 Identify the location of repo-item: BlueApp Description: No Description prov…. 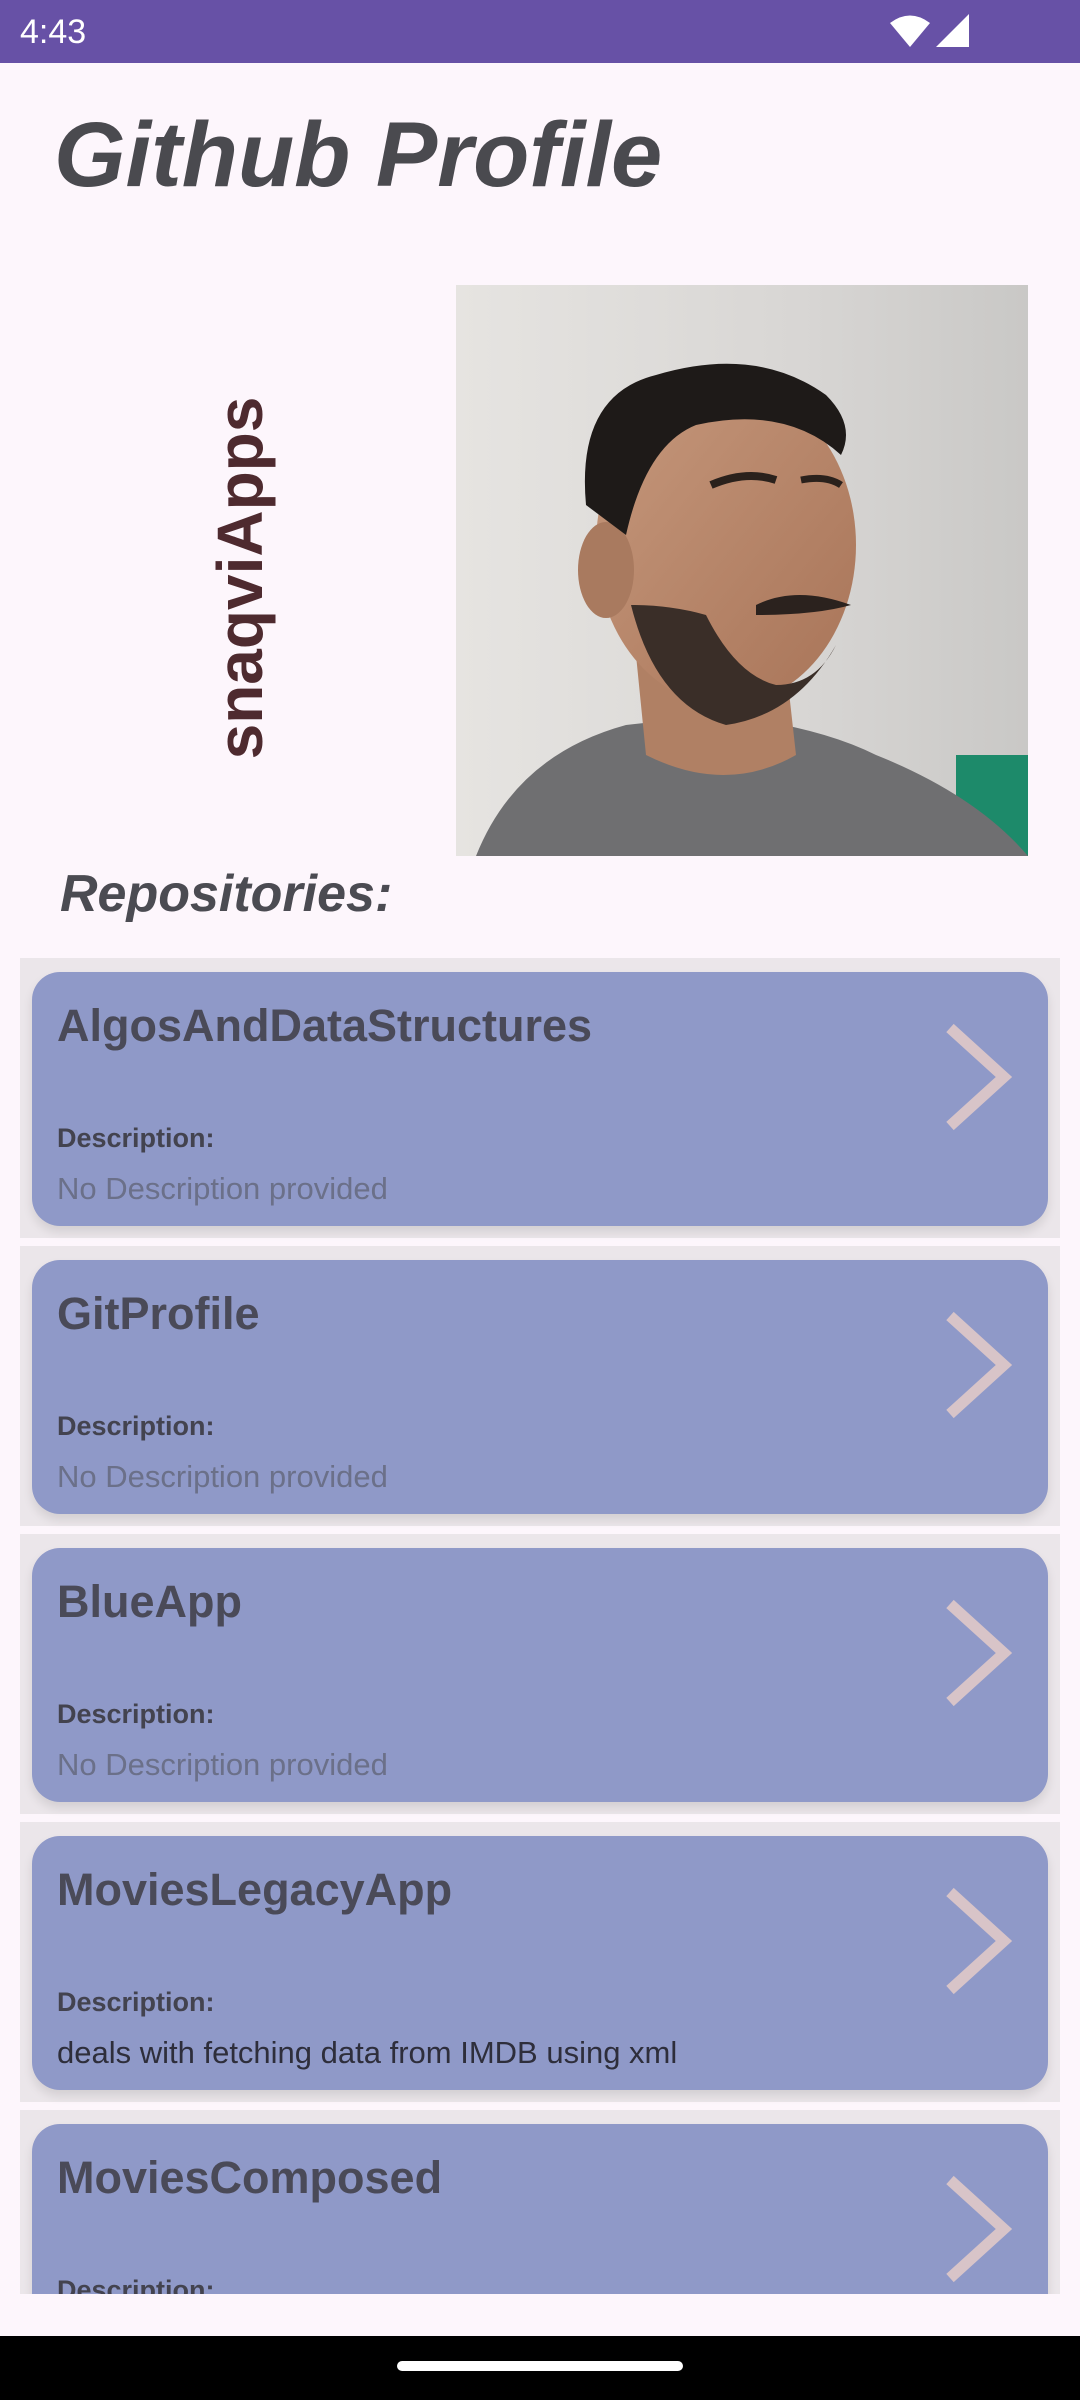
(540, 1674).